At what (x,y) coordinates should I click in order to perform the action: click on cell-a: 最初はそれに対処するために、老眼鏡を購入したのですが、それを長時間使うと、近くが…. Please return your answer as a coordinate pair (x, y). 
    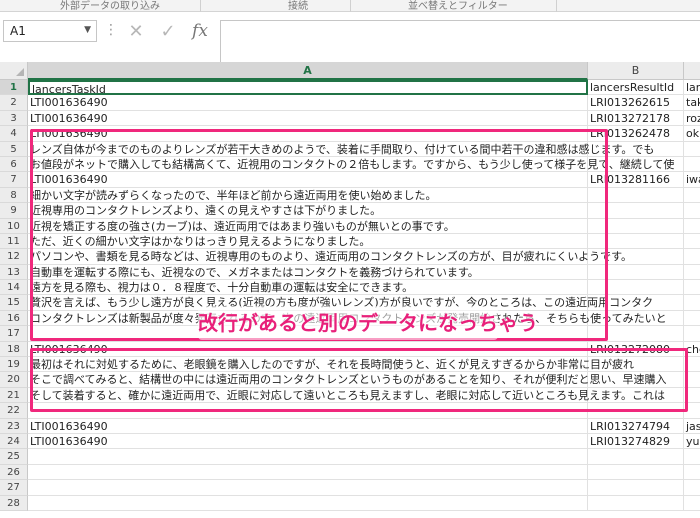
    Looking at the image, I should click on (331, 365).